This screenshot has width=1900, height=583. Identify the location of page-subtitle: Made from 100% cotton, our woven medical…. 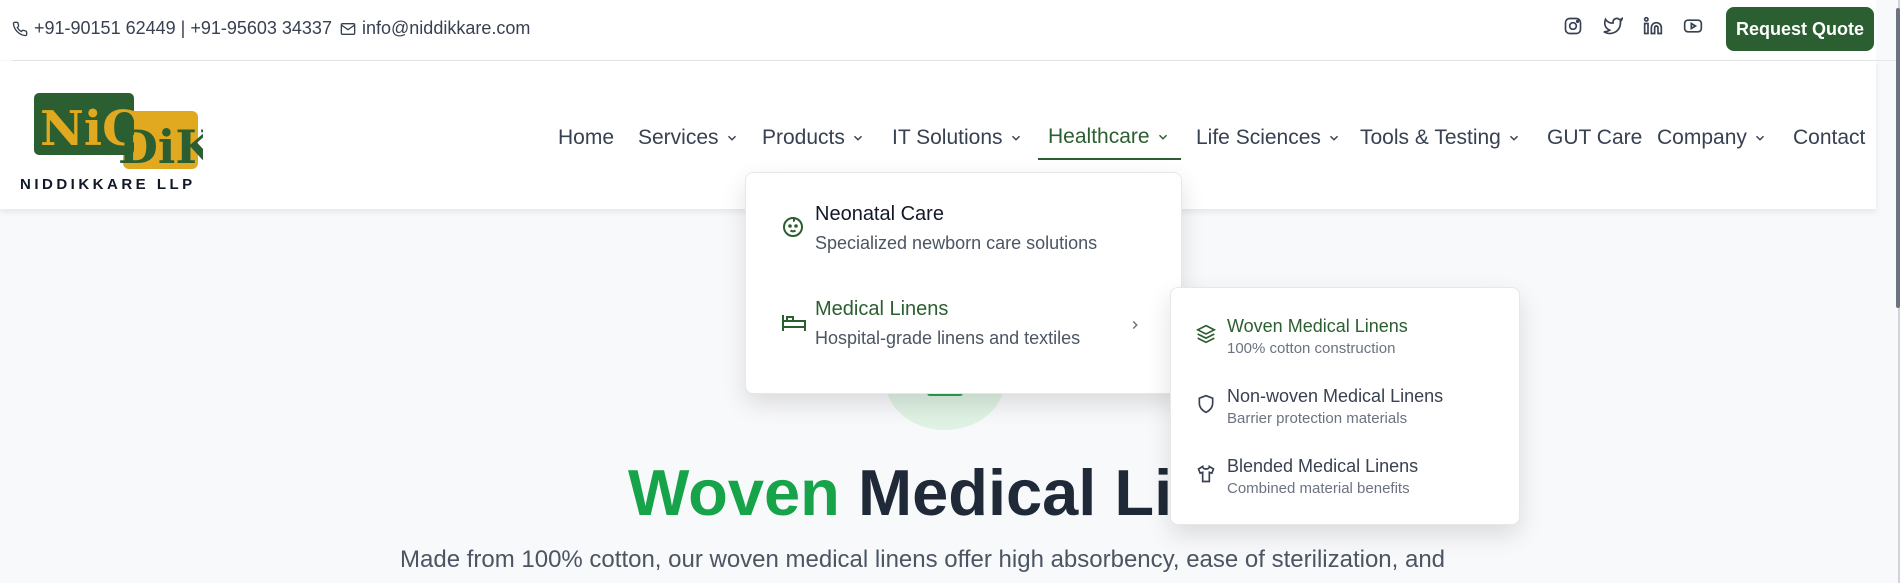
(923, 559).